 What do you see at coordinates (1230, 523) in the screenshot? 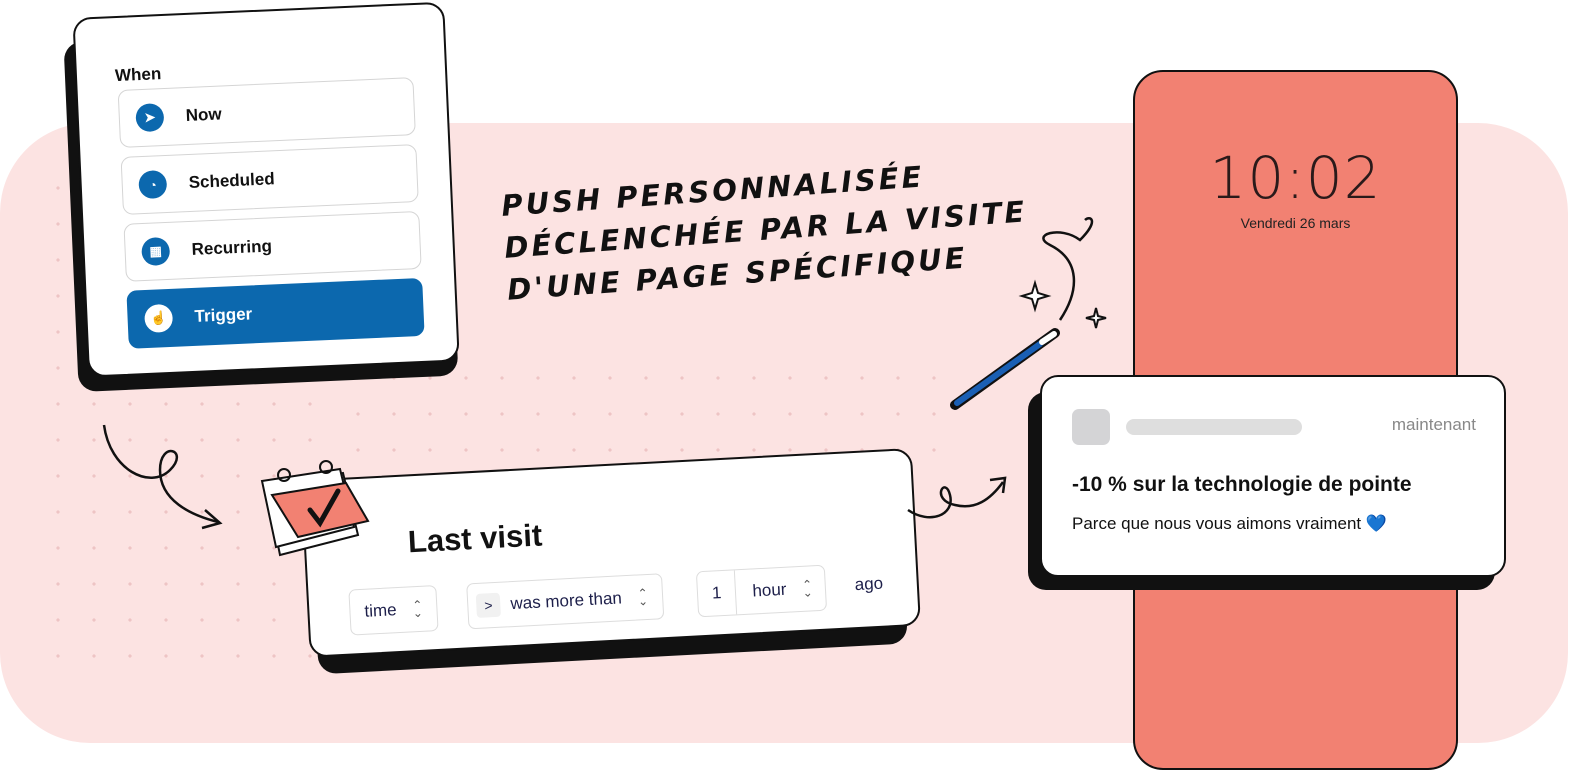
I see `notification-body: Parce que nous vous aimons vraiment 💙` at bounding box center [1230, 523].